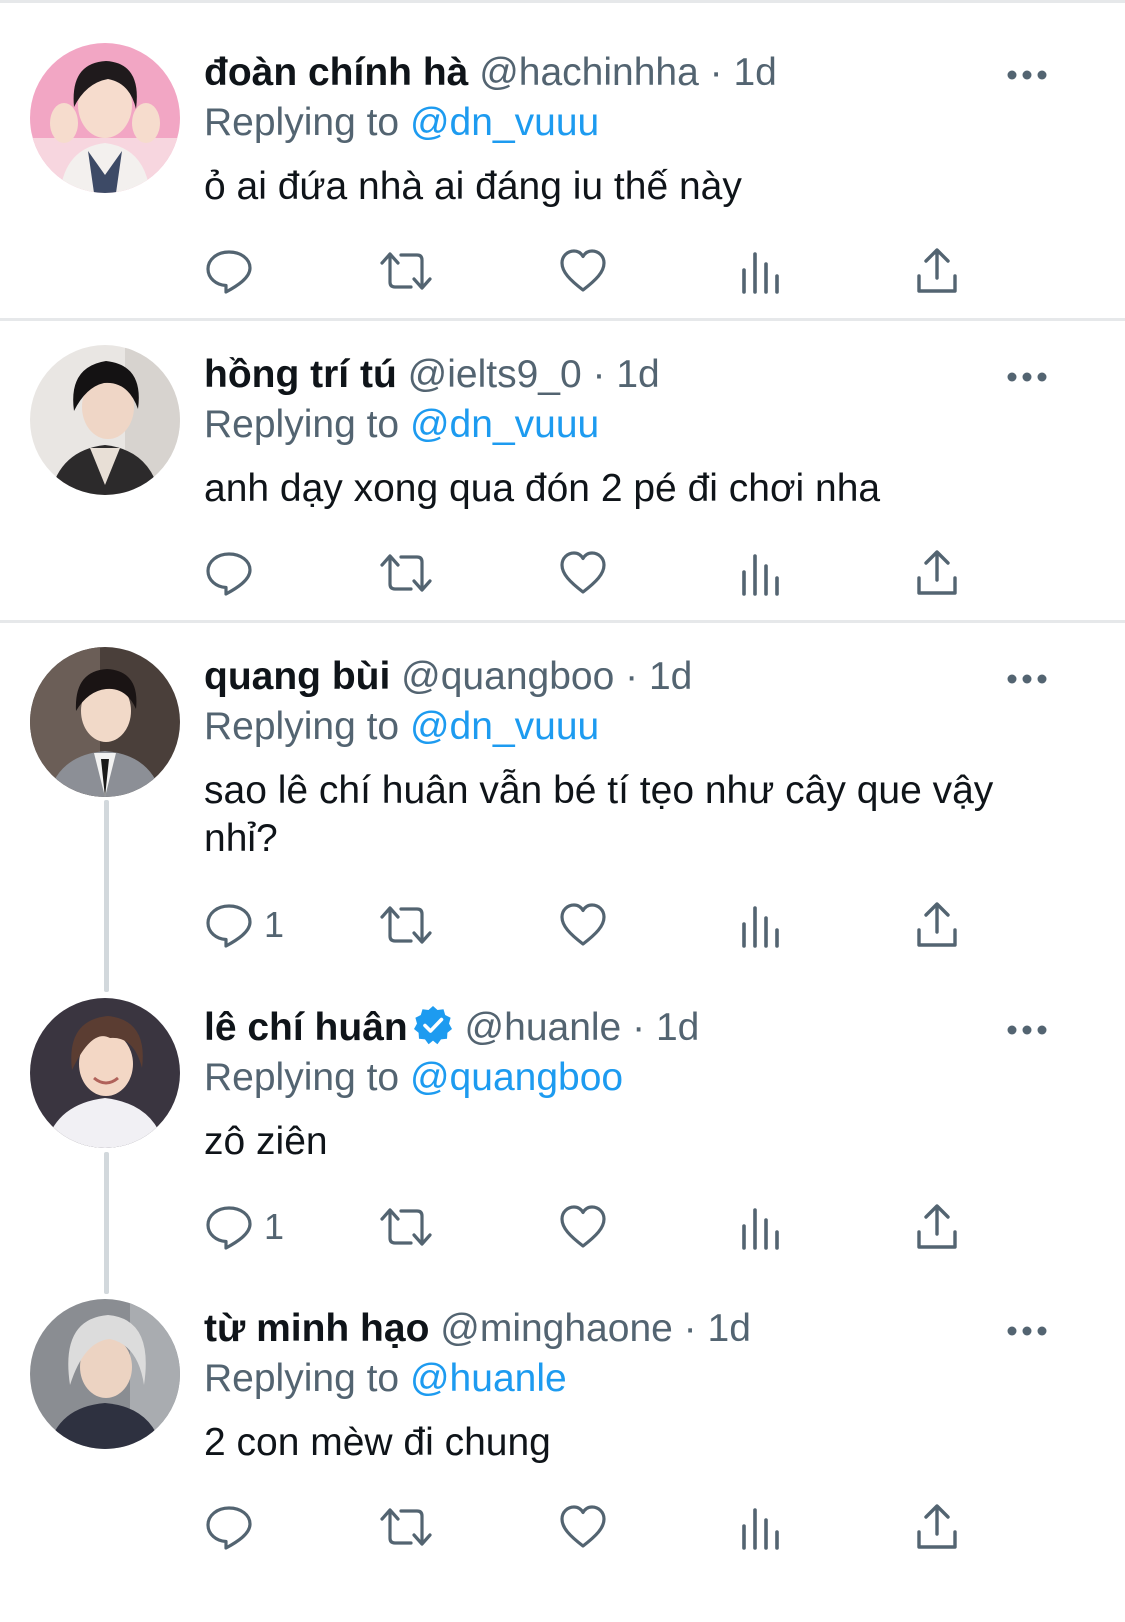 Image resolution: width=1125 pixels, height=1622 pixels. Describe the element at coordinates (316, 1328) in the screenshot. I see `author-name: từ minh hạo` at that location.